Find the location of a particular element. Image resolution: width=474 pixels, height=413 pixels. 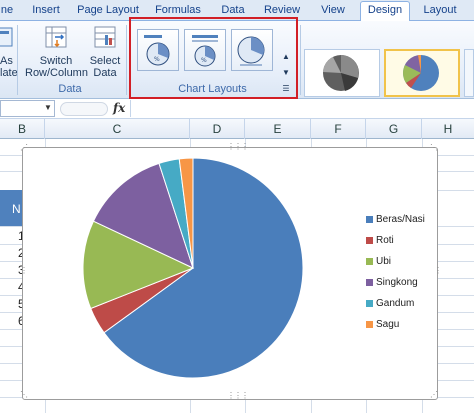

chevron-down-icon: ▼ is located at coordinates (48, 107).